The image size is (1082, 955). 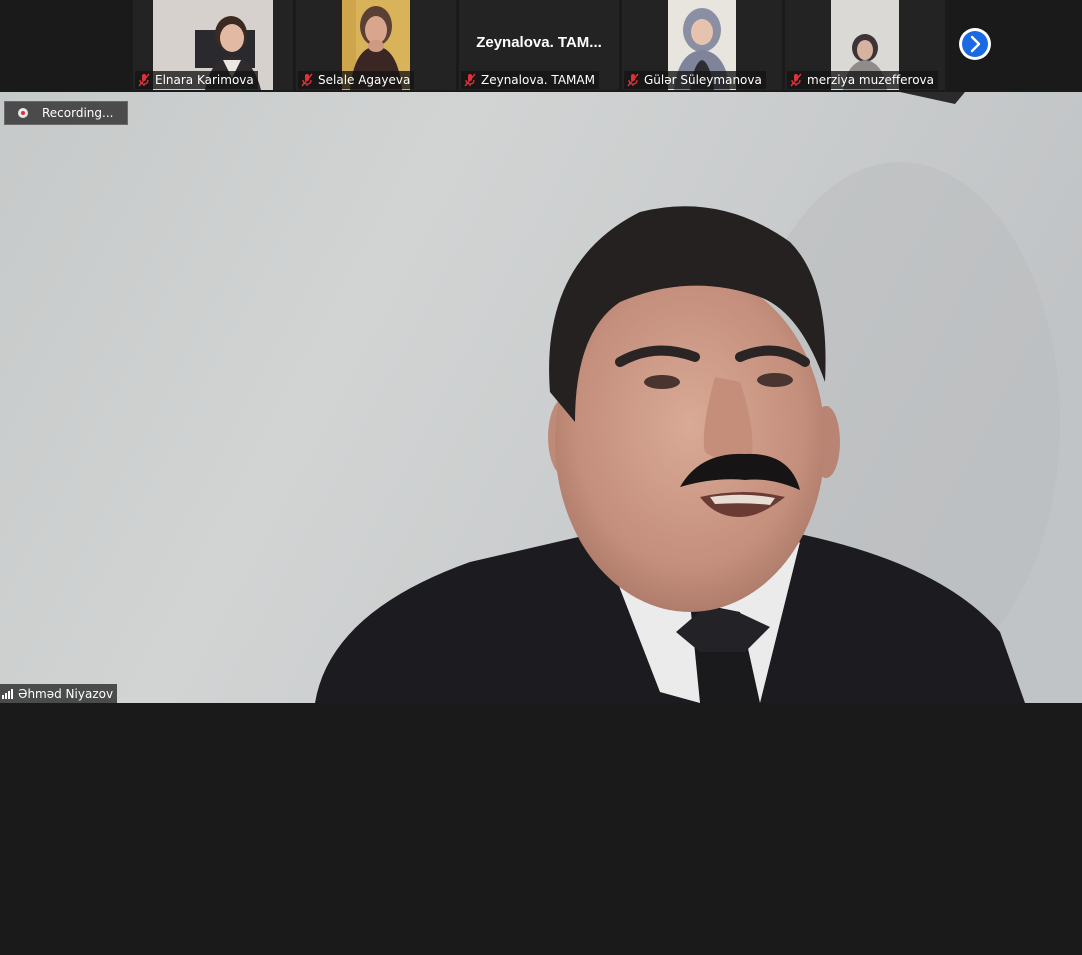 What do you see at coordinates (23, 113) in the screenshot?
I see `recording-dot-icon` at bounding box center [23, 113].